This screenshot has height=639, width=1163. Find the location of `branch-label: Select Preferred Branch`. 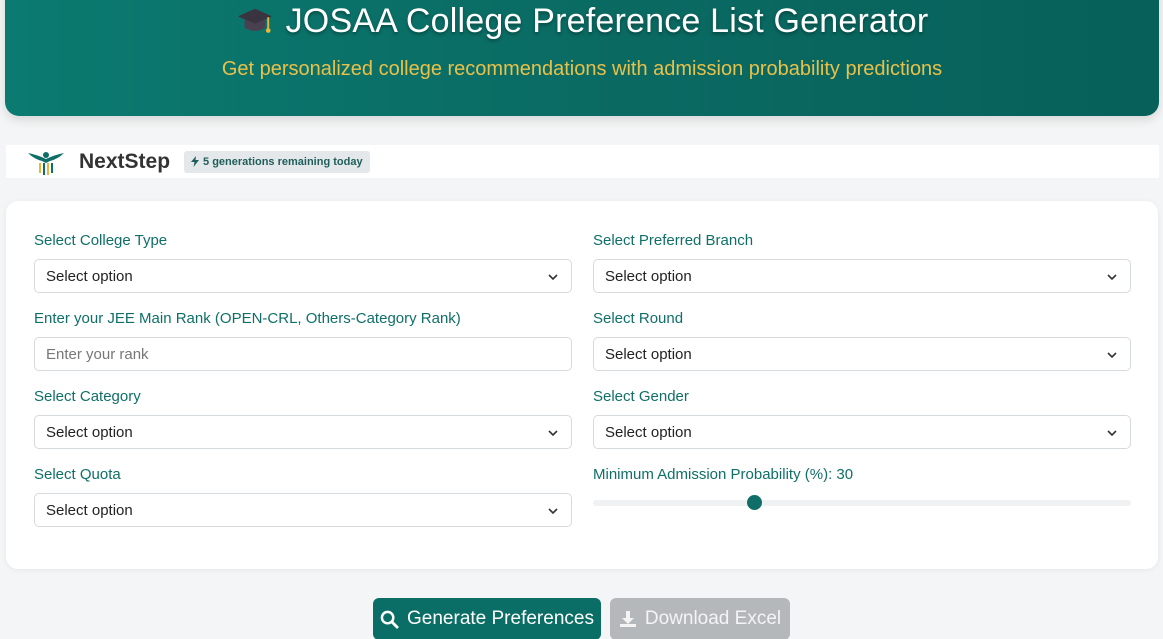

branch-label: Select Preferred Branch is located at coordinates (673, 240).